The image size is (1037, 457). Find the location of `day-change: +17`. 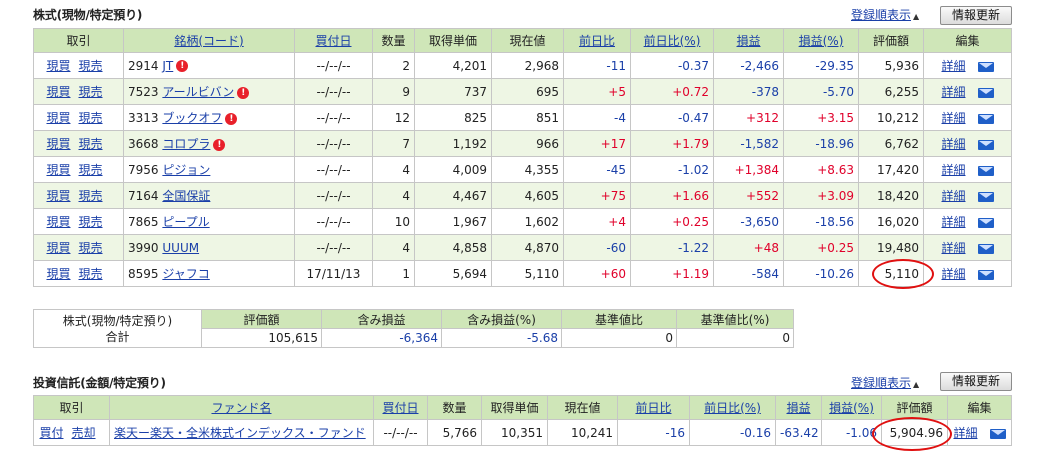

day-change: +17 is located at coordinates (597, 143).